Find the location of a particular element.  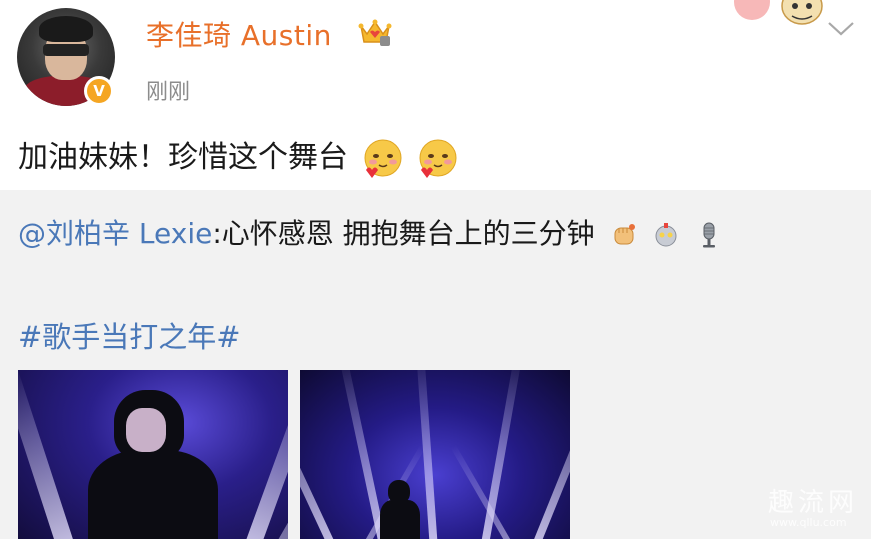

watermark-sub: www.qllu.com is located at coordinates (808, 522).